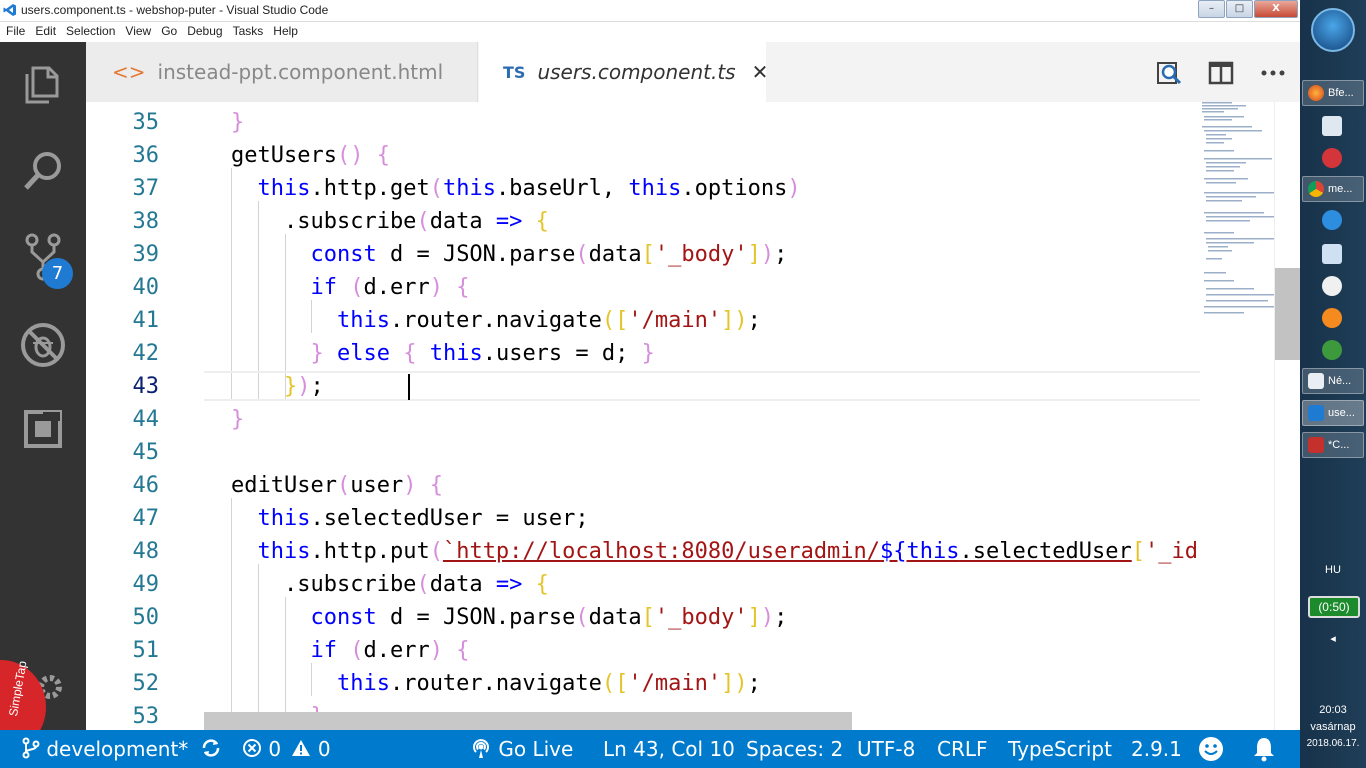  Describe the element at coordinates (301, 287) in the screenshot. I see `code-line: 40 if (d.err) {` at that location.